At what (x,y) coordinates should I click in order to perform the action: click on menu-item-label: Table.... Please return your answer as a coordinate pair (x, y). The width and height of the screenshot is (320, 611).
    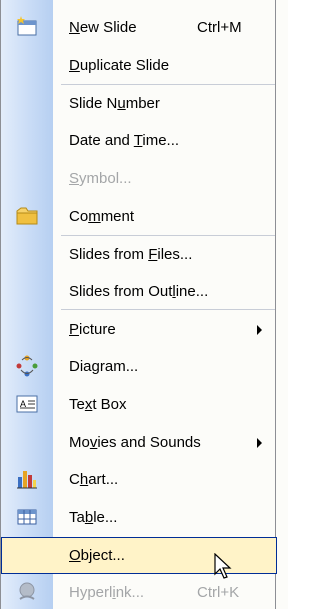
    Looking at the image, I should click on (93, 517).